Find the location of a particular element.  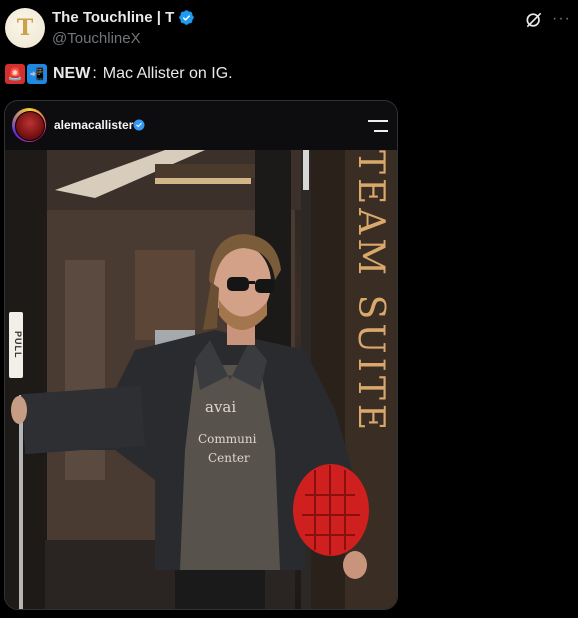

team-suite-sign: TEAM SUITE is located at coordinates (370, 292).